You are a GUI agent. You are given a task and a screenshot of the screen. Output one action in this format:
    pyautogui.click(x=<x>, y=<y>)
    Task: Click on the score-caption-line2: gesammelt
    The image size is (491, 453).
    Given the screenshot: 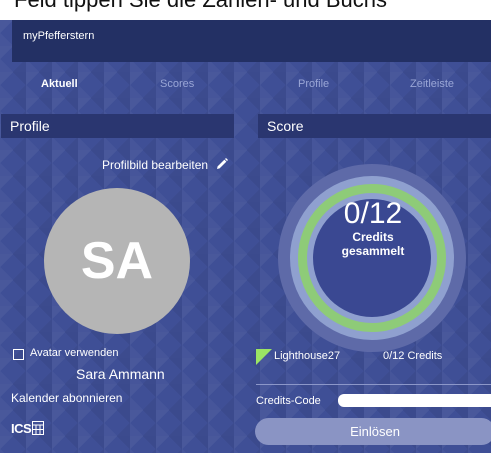 What is the action you would take?
    pyautogui.click(x=373, y=251)
    